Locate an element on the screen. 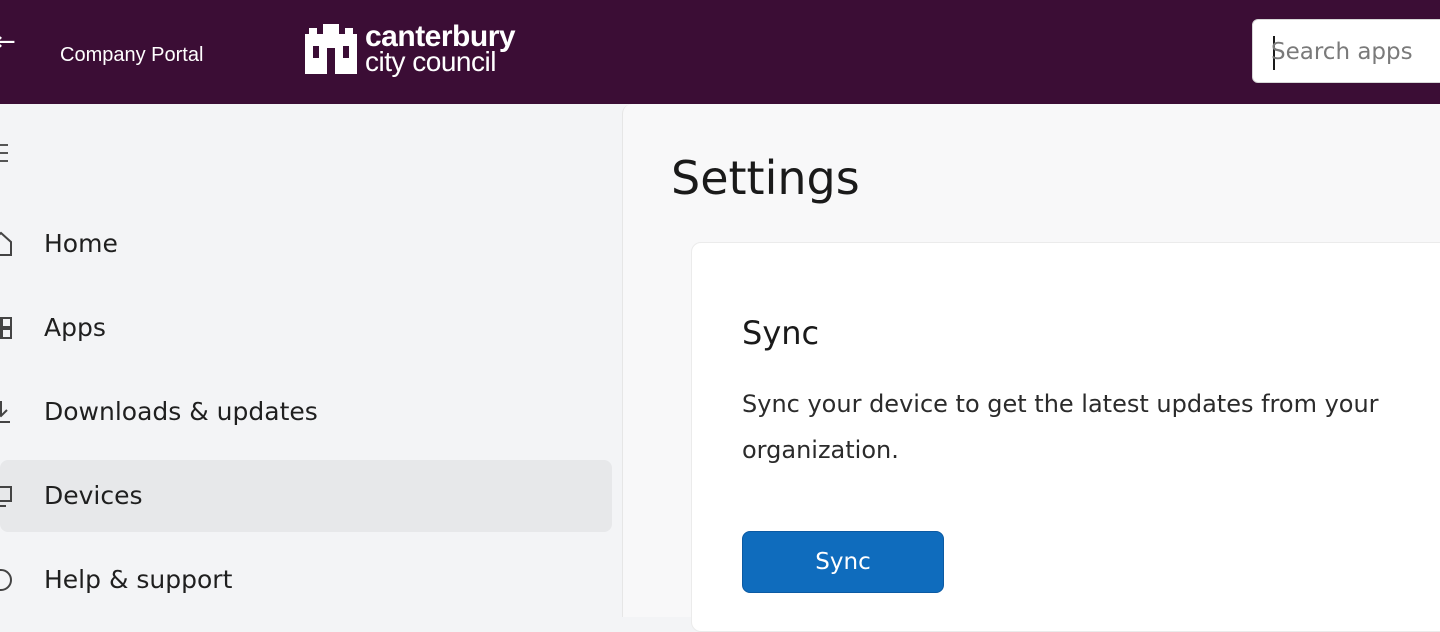  sidebar-item-label: Devices is located at coordinates (93, 495).